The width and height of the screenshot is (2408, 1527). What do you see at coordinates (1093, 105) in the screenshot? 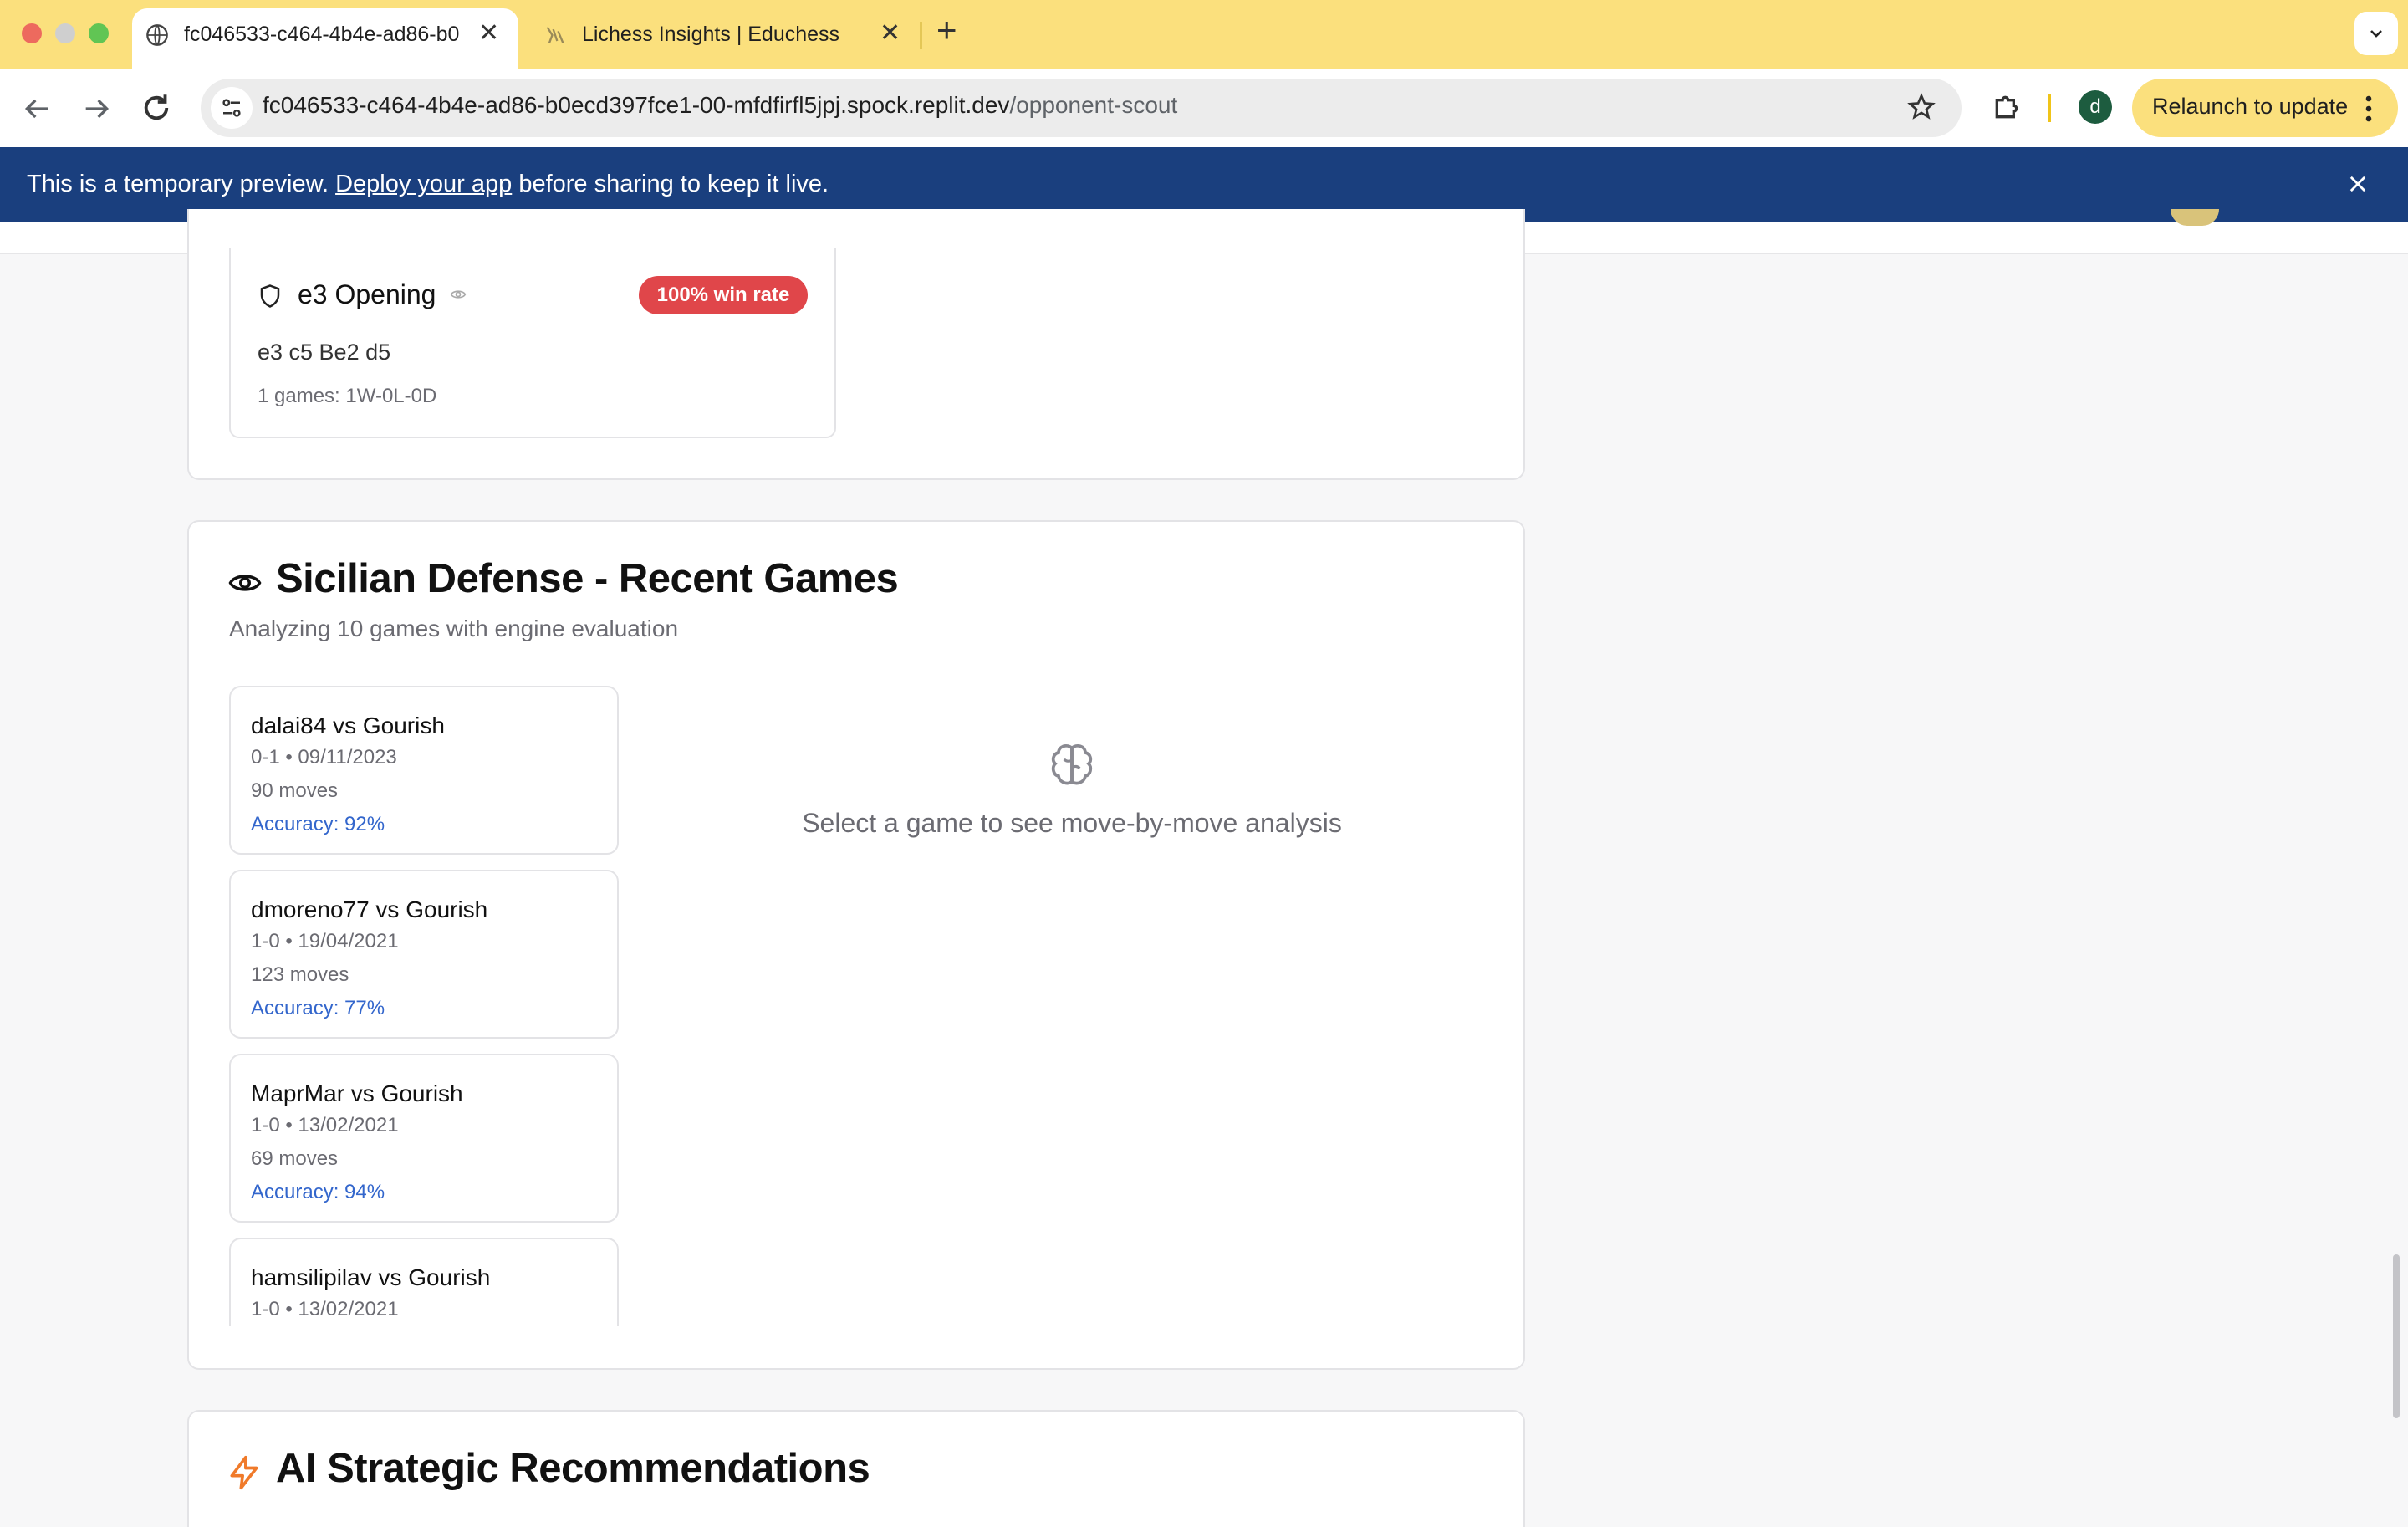
I see `url-path: /opponent-scout` at bounding box center [1093, 105].